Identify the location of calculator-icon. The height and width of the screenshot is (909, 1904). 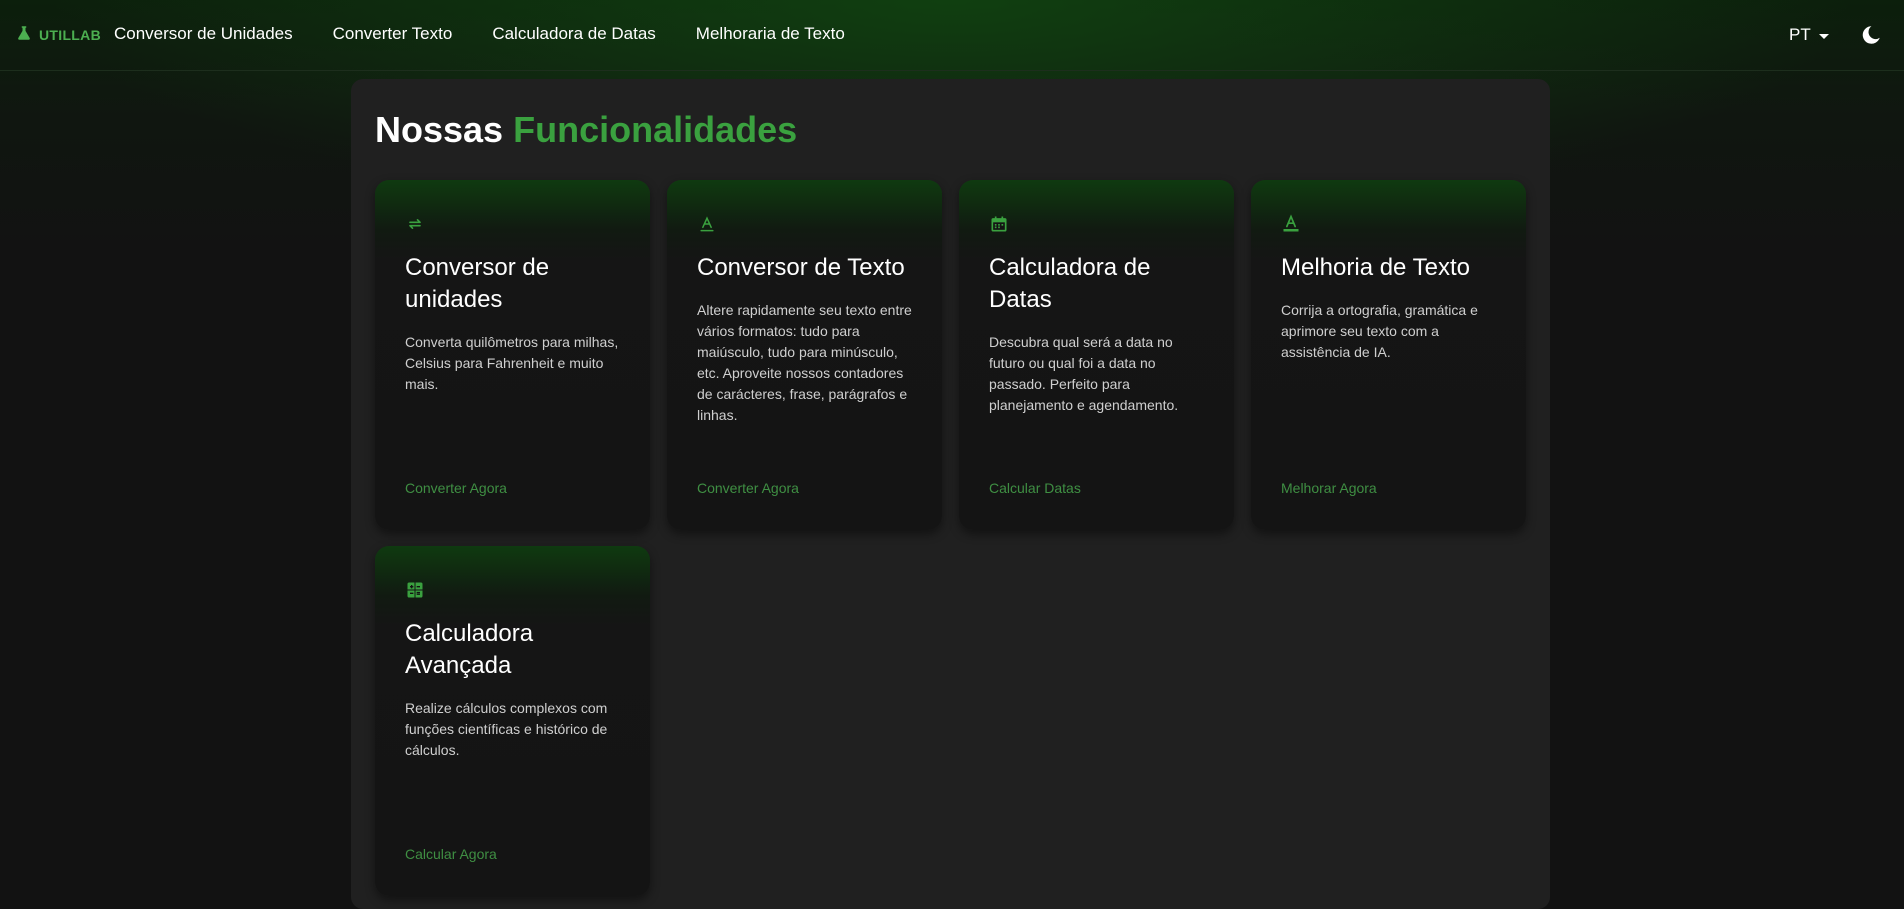
(415, 590).